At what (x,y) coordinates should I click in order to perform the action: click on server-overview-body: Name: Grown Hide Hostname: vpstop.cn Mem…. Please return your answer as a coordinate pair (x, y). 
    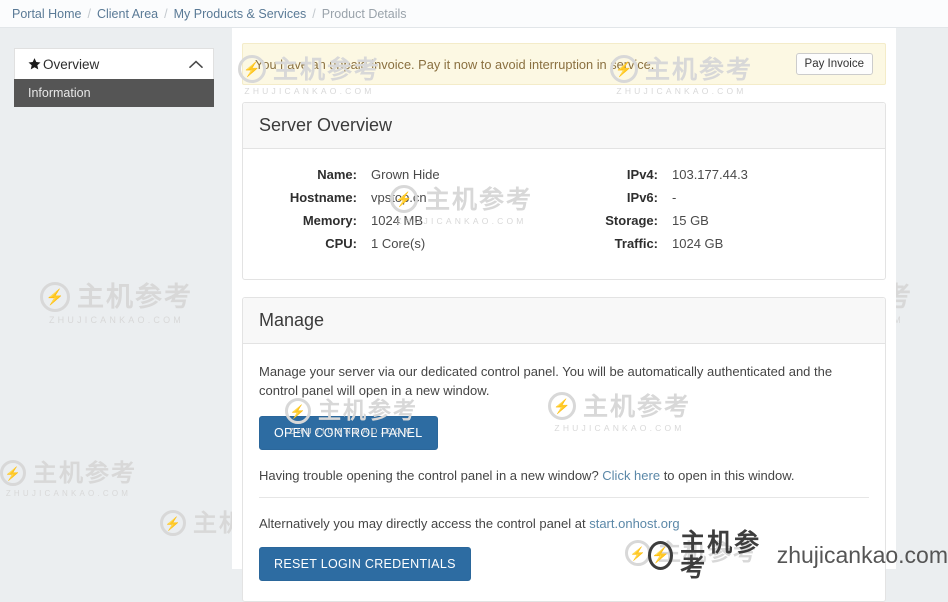
    Looking at the image, I should click on (564, 214).